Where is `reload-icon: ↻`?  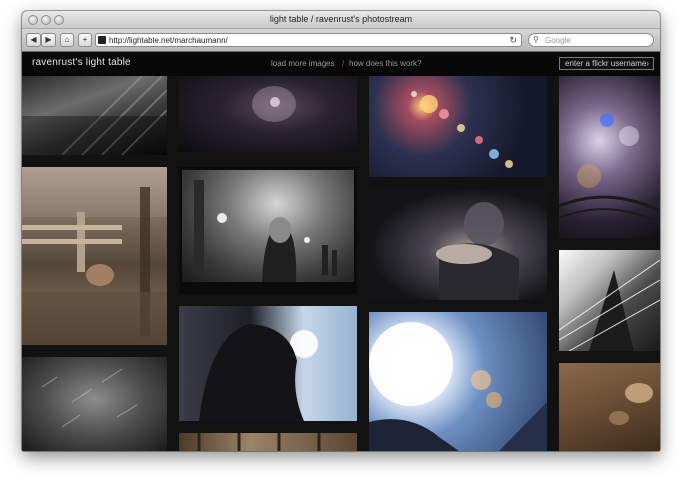 reload-icon: ↻ is located at coordinates (513, 40).